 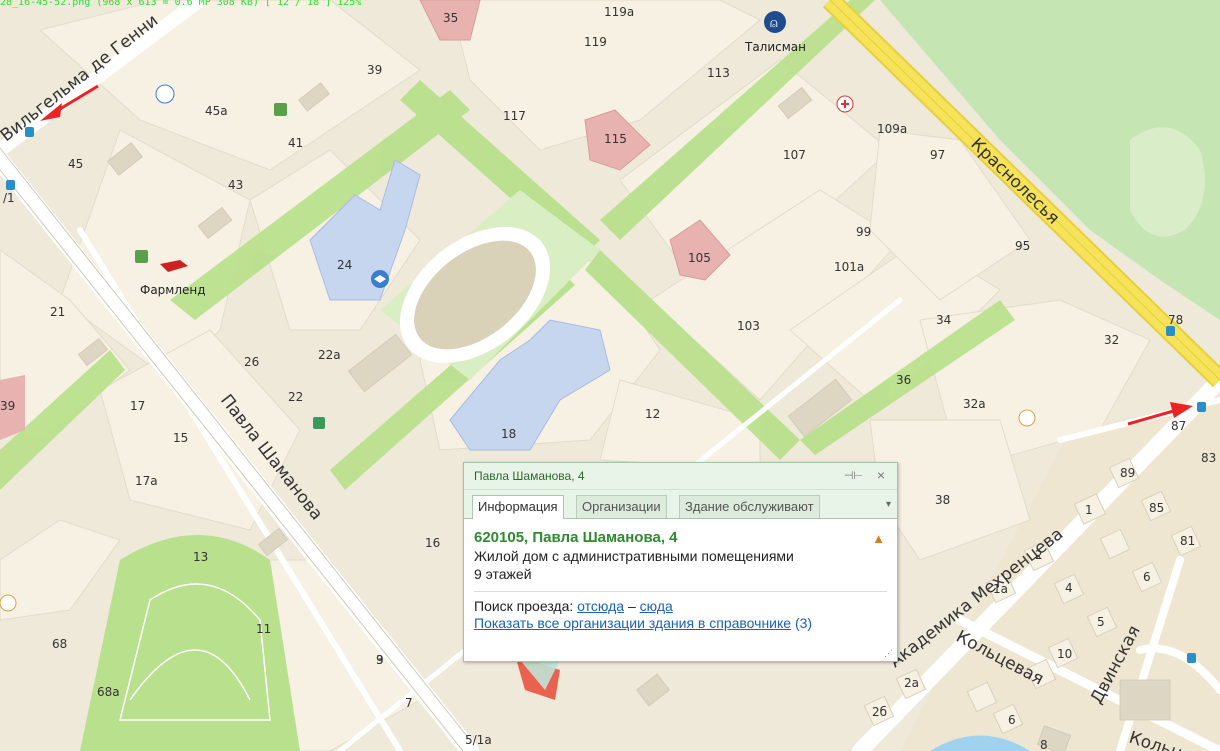 I want to click on house-number: 41, so click(x=295, y=143).